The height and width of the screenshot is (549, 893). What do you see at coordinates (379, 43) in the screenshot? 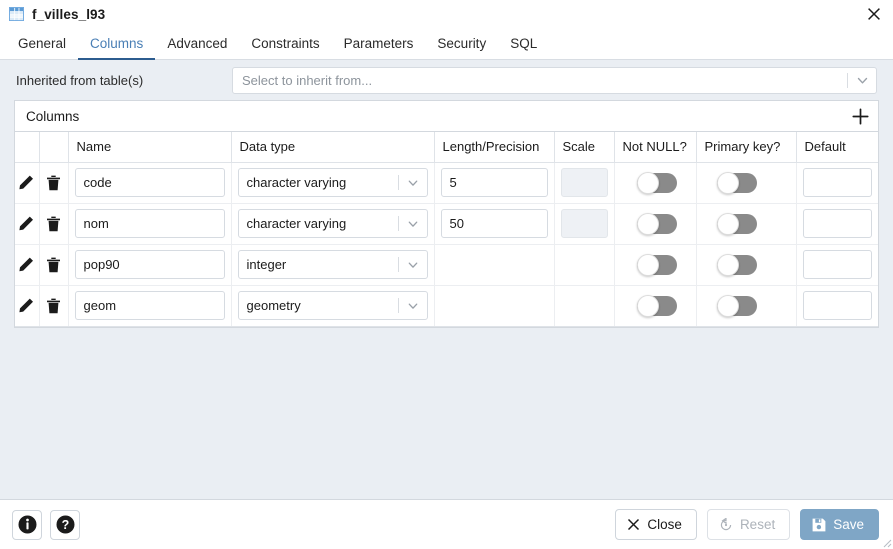
I see `tab-parameters: Parameters` at bounding box center [379, 43].